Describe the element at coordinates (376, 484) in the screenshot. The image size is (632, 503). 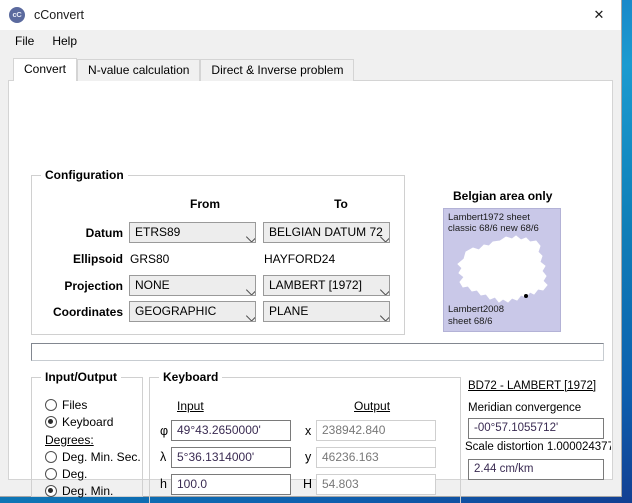
I see `orthometric-height-output: 54.803` at that location.